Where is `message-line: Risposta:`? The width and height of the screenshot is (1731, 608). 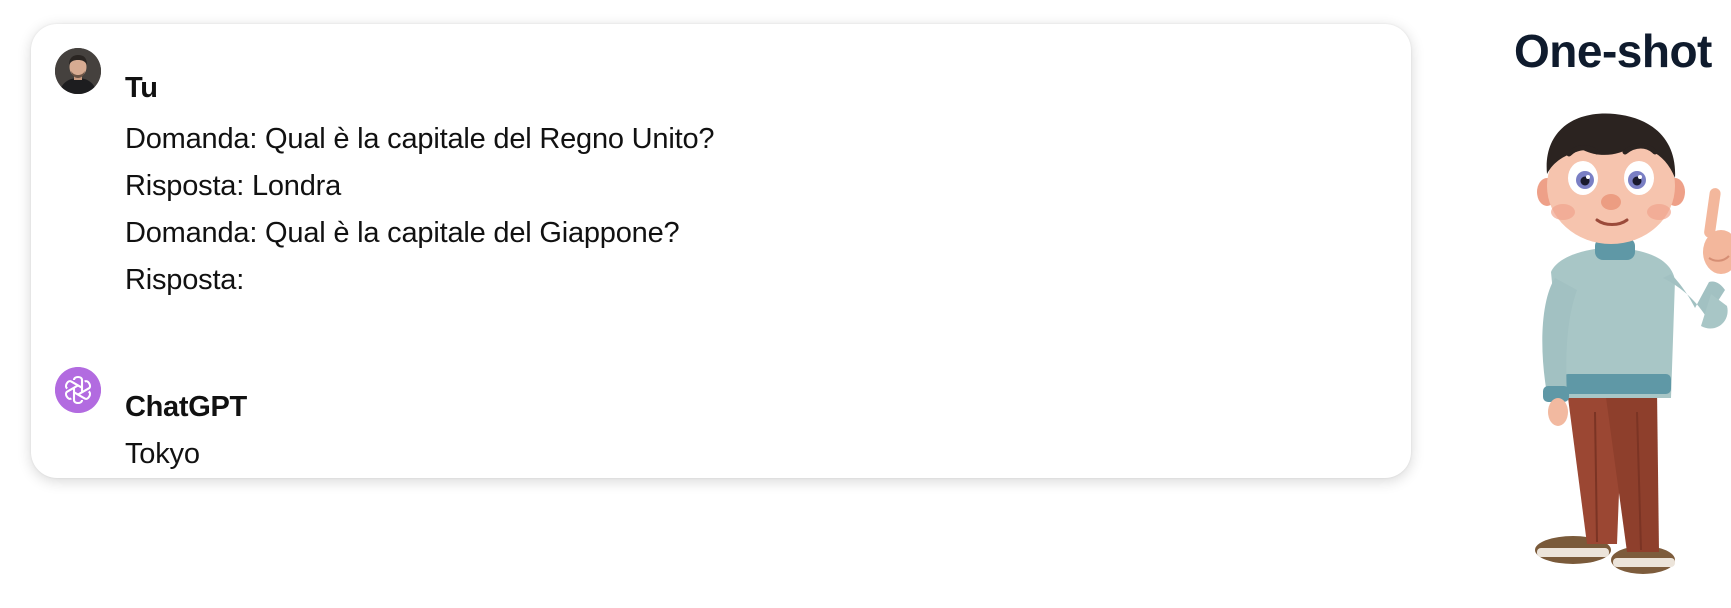
message-line: Risposta: is located at coordinates (185, 280).